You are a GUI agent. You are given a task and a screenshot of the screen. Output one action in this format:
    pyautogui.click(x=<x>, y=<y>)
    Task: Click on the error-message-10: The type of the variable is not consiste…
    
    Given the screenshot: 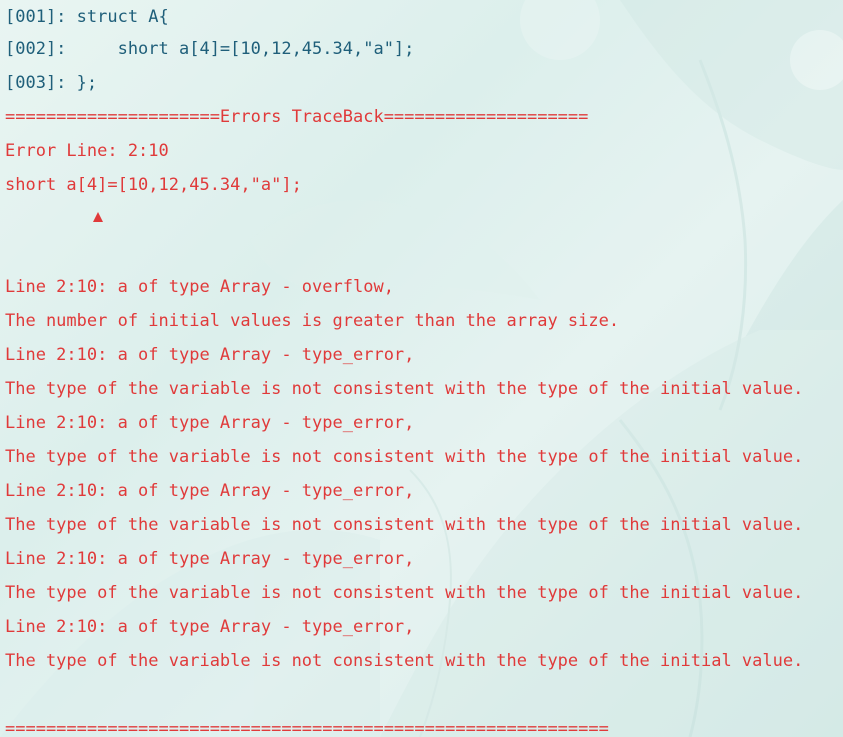 What is the action you would take?
    pyautogui.click(x=404, y=593)
    